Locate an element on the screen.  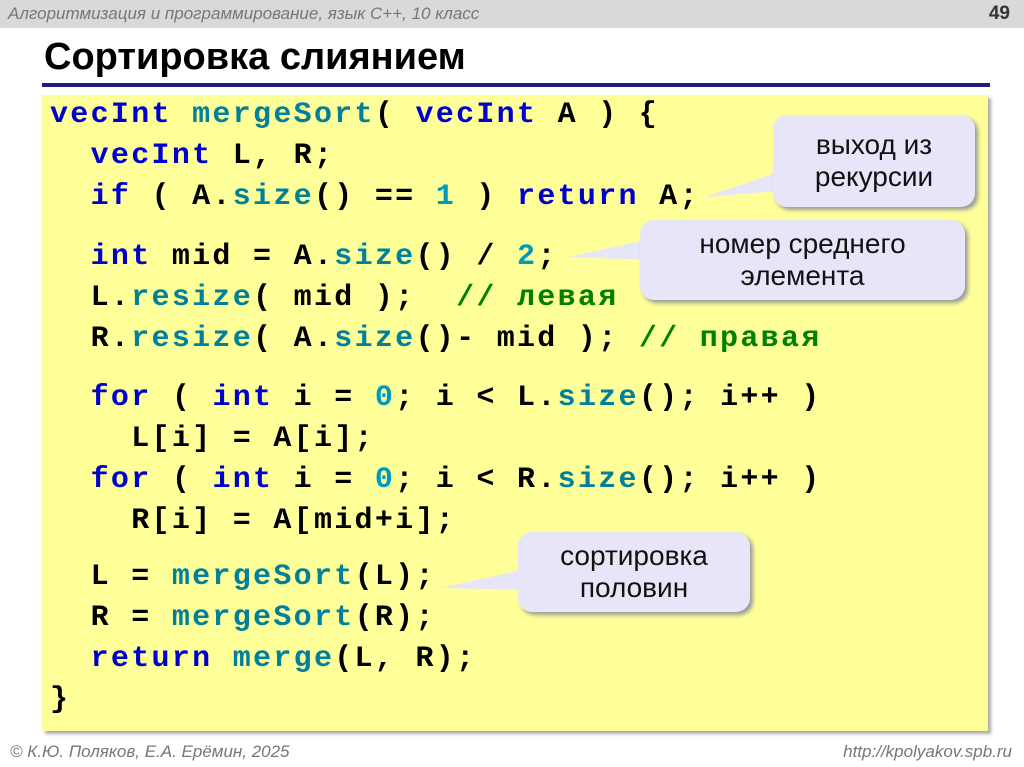
footer-authors: © К.Ю. Поляков, Е.А. Ерёмин, 2025 is located at coordinates (150, 751).